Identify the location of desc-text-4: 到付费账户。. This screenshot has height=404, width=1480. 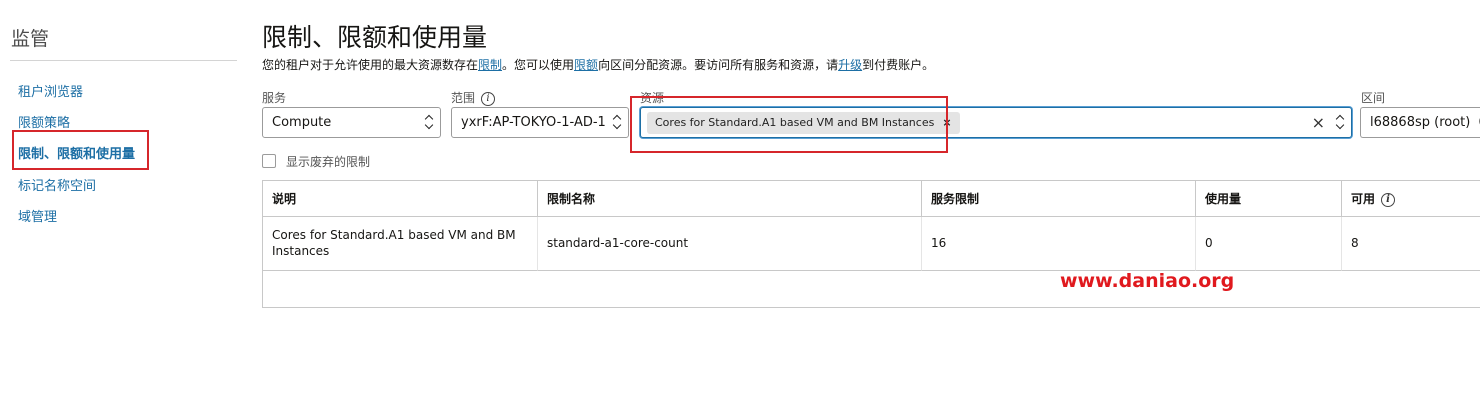
(898, 65).